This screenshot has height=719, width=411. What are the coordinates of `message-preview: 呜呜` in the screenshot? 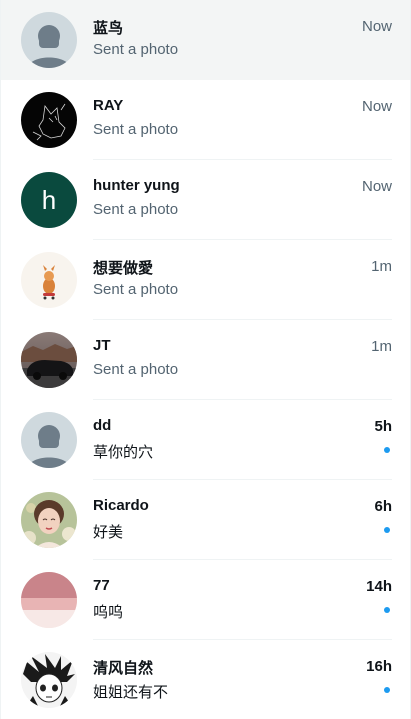 It's located at (108, 612).